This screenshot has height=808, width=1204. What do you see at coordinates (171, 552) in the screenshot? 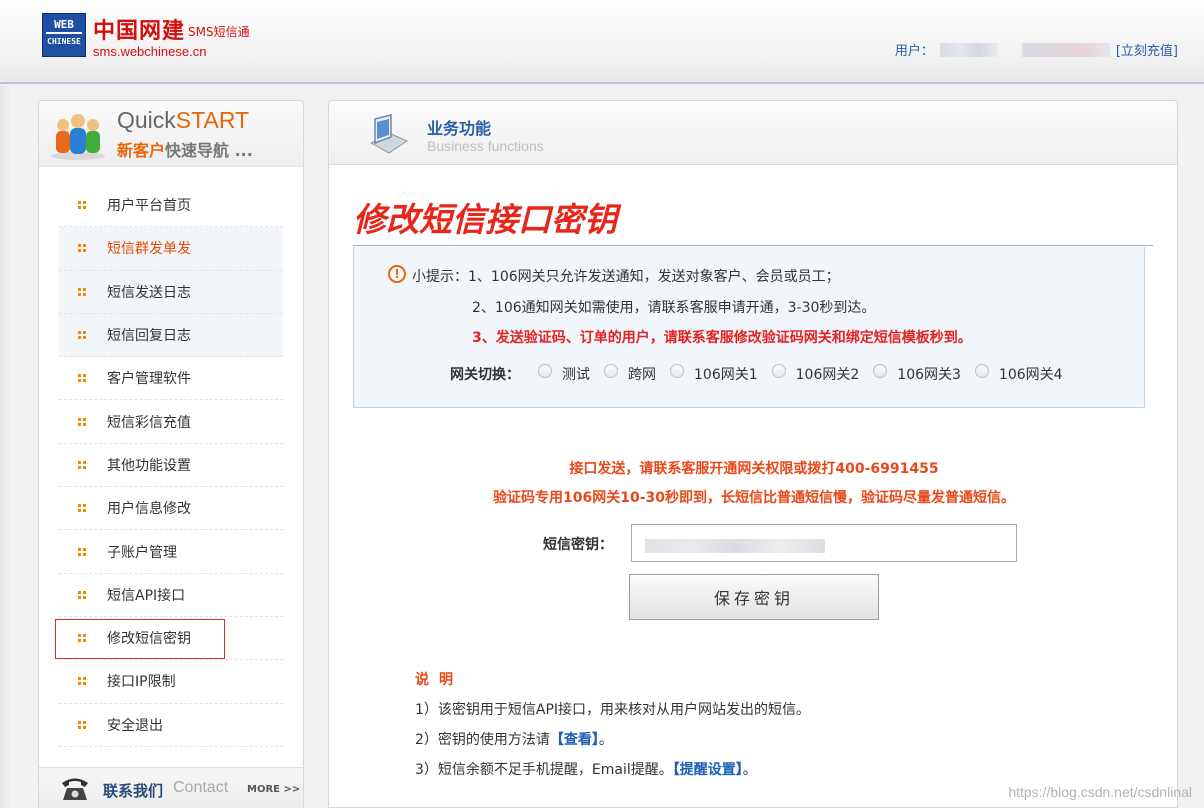
I see `sidebar-item-sub-accounts: 子账户管理` at bounding box center [171, 552].